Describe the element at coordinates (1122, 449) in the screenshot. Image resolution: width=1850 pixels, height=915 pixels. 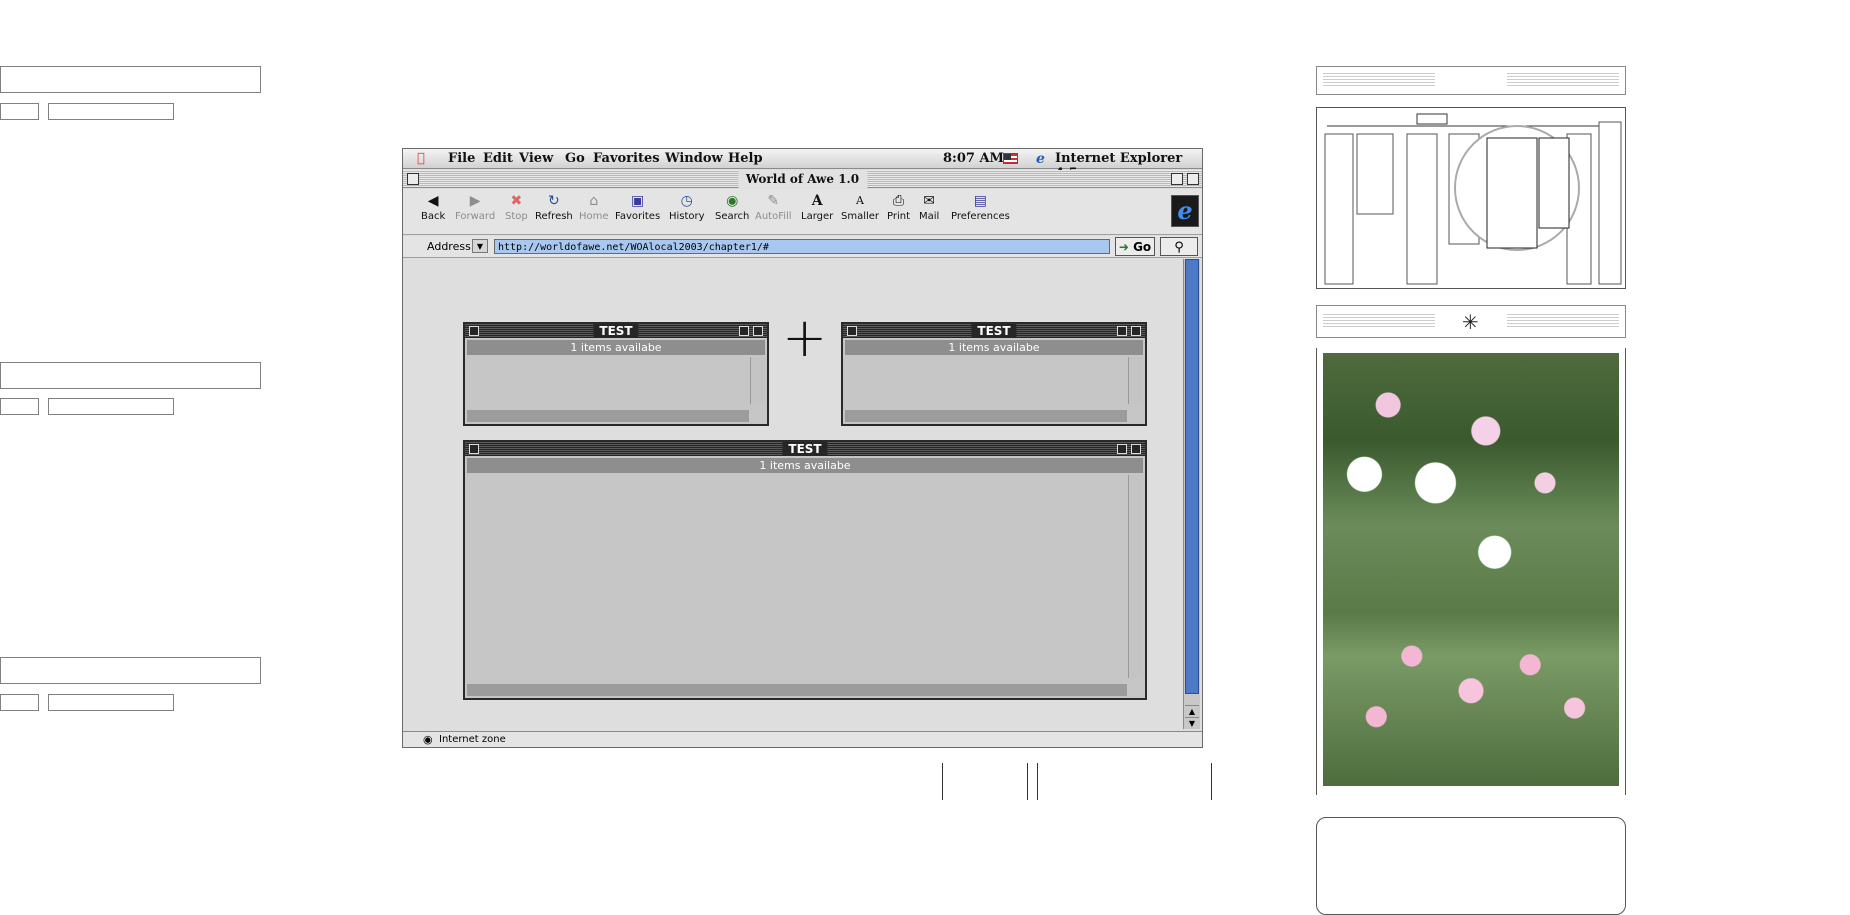
I see `panel-3-zoom-icon` at that location.